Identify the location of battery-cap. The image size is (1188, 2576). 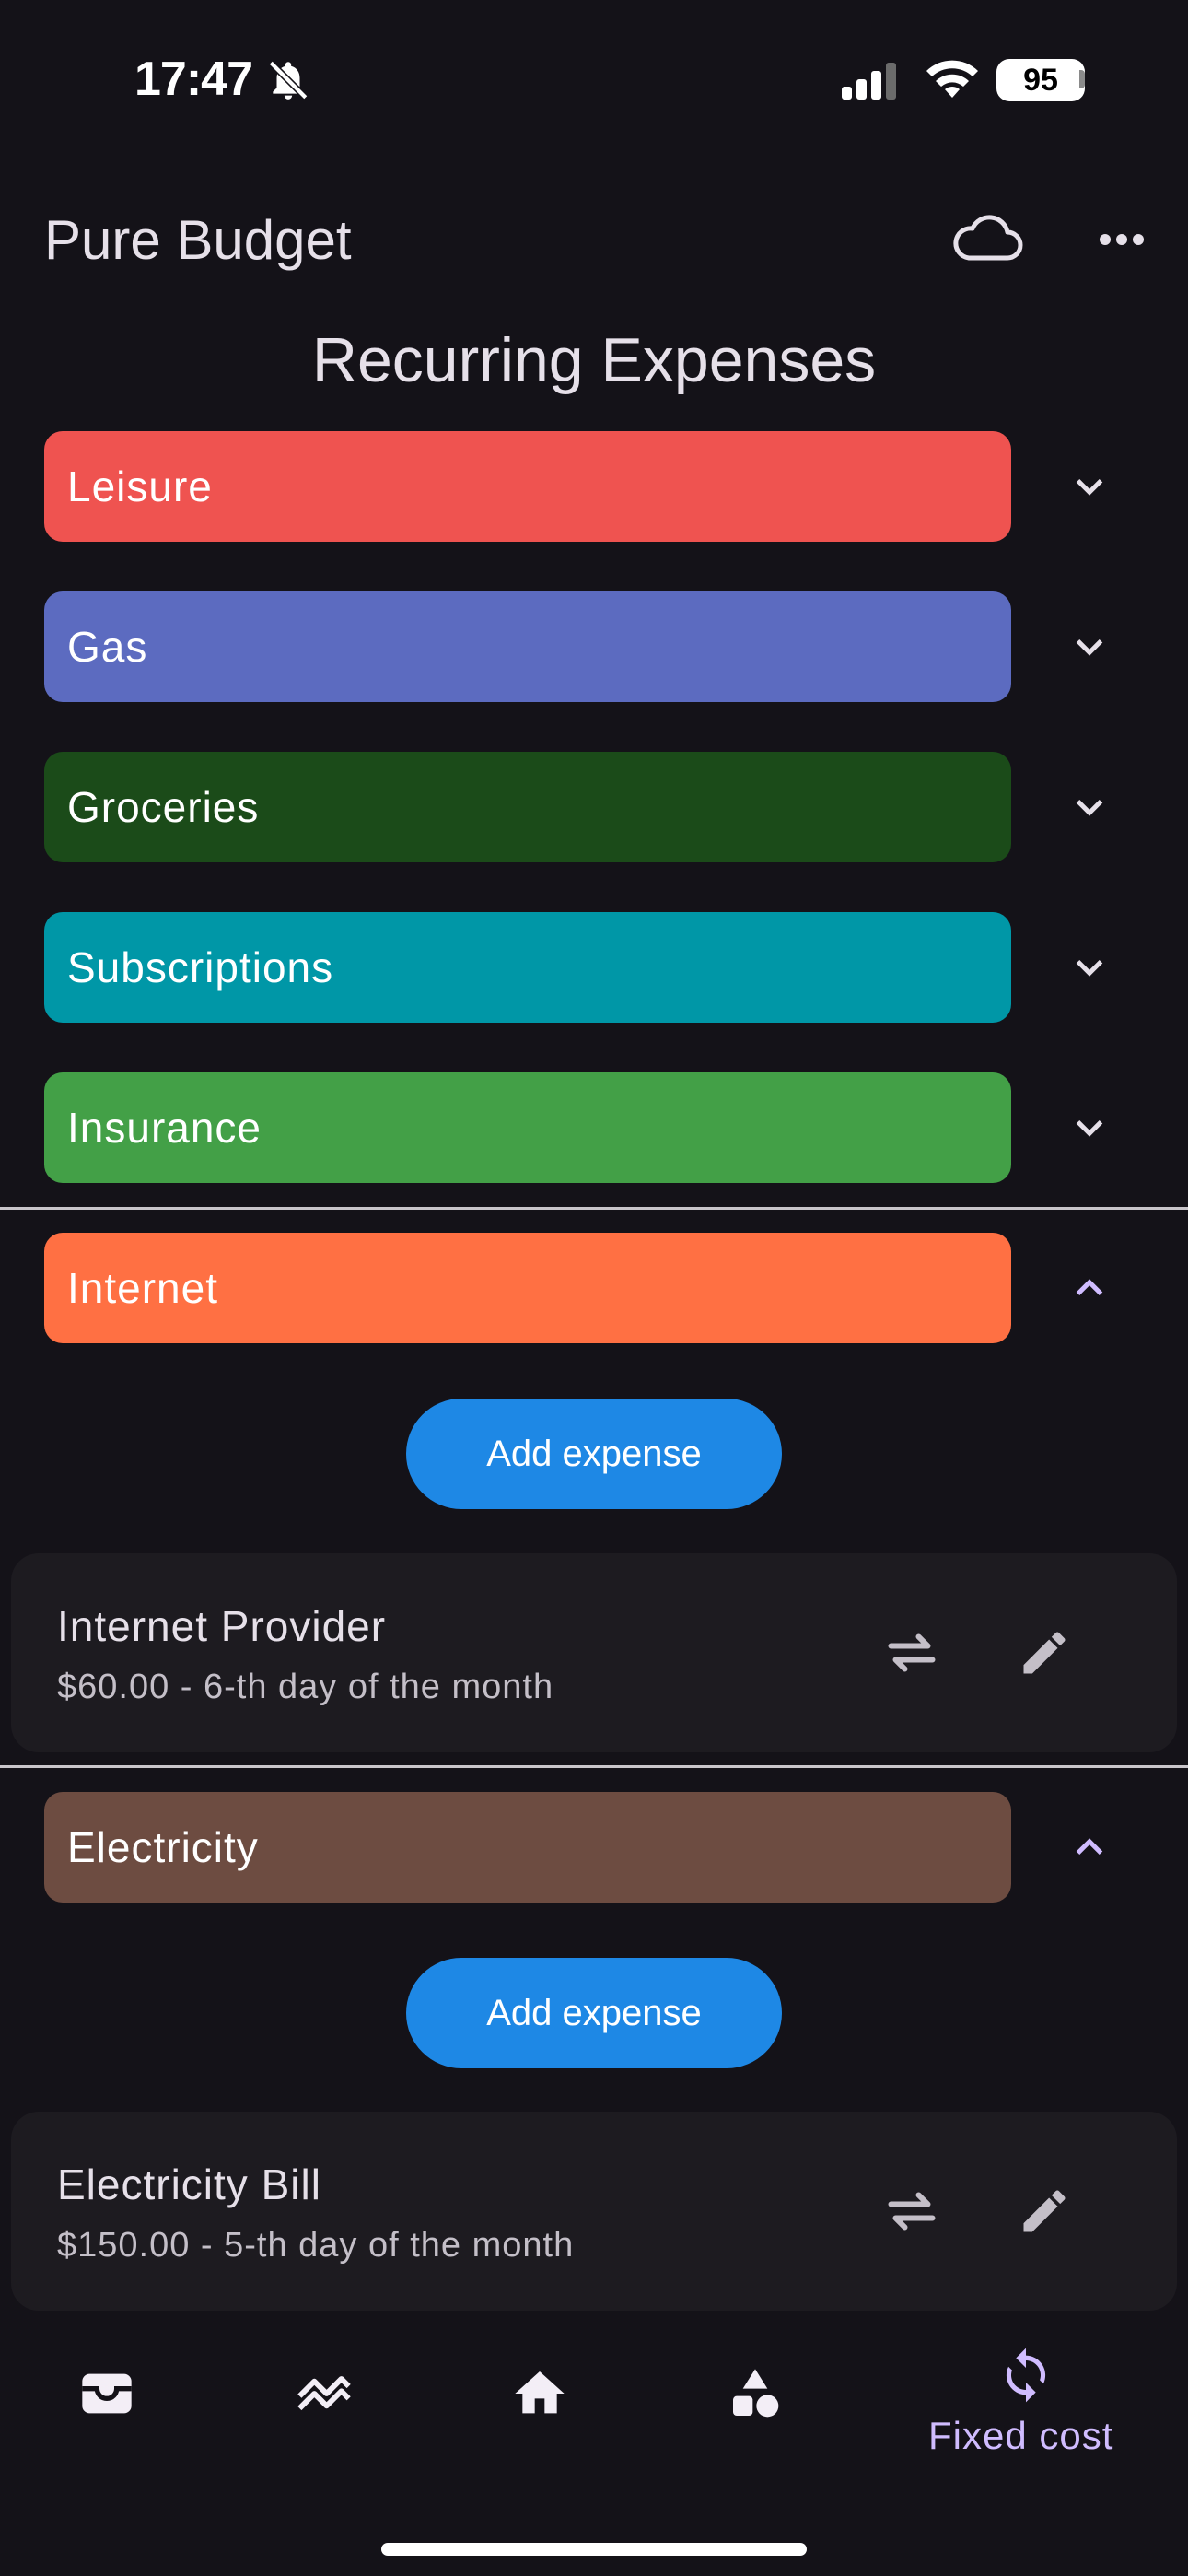
(1082, 79).